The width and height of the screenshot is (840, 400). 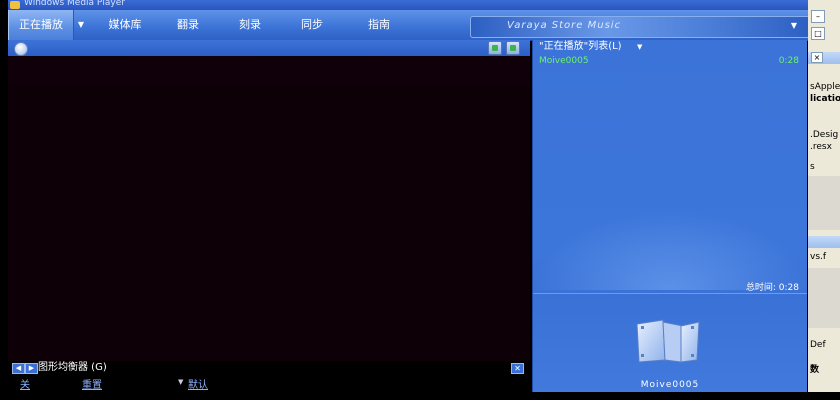 What do you see at coordinates (420, 396) in the screenshot?
I see `bottom-letterbox` at bounding box center [420, 396].